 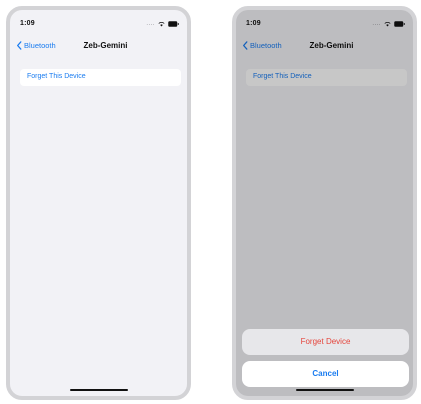 I want to click on battery-icon, so click(x=173, y=24).